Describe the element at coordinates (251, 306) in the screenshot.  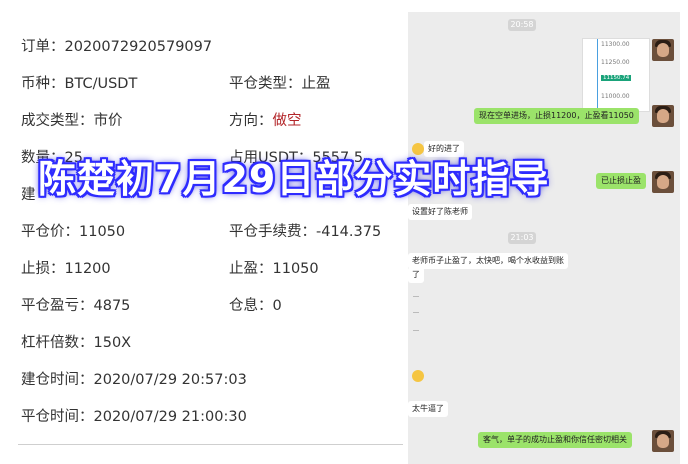
I see `interest-label: 仓息：` at that location.